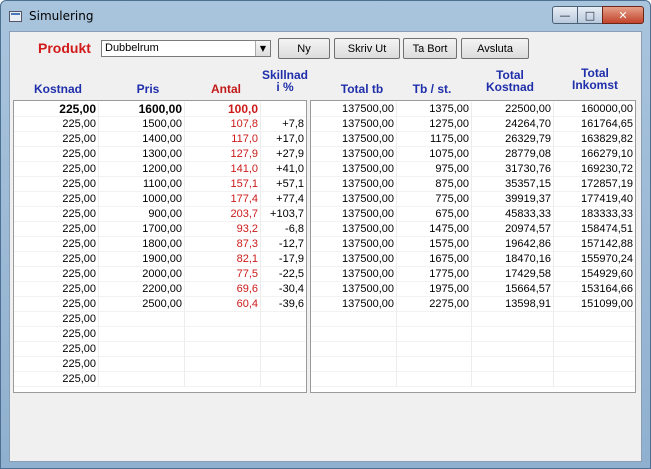 The width and height of the screenshot is (651, 469). I want to click on table-row: 137500,00 775,00 39919,37 177419,40, so click(473, 199).